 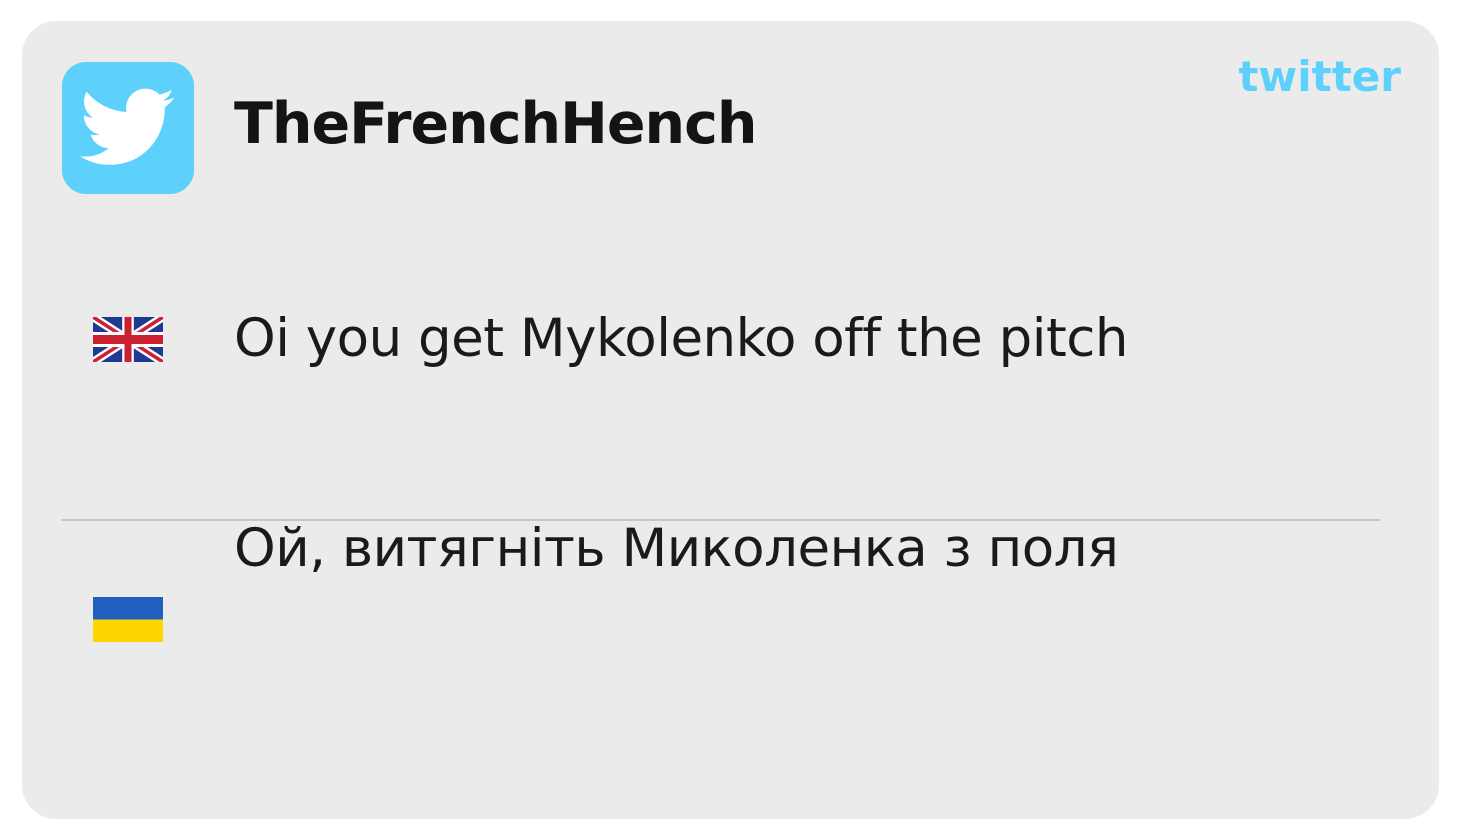 What do you see at coordinates (128, 128) in the screenshot?
I see `twitter-bird-icon` at bounding box center [128, 128].